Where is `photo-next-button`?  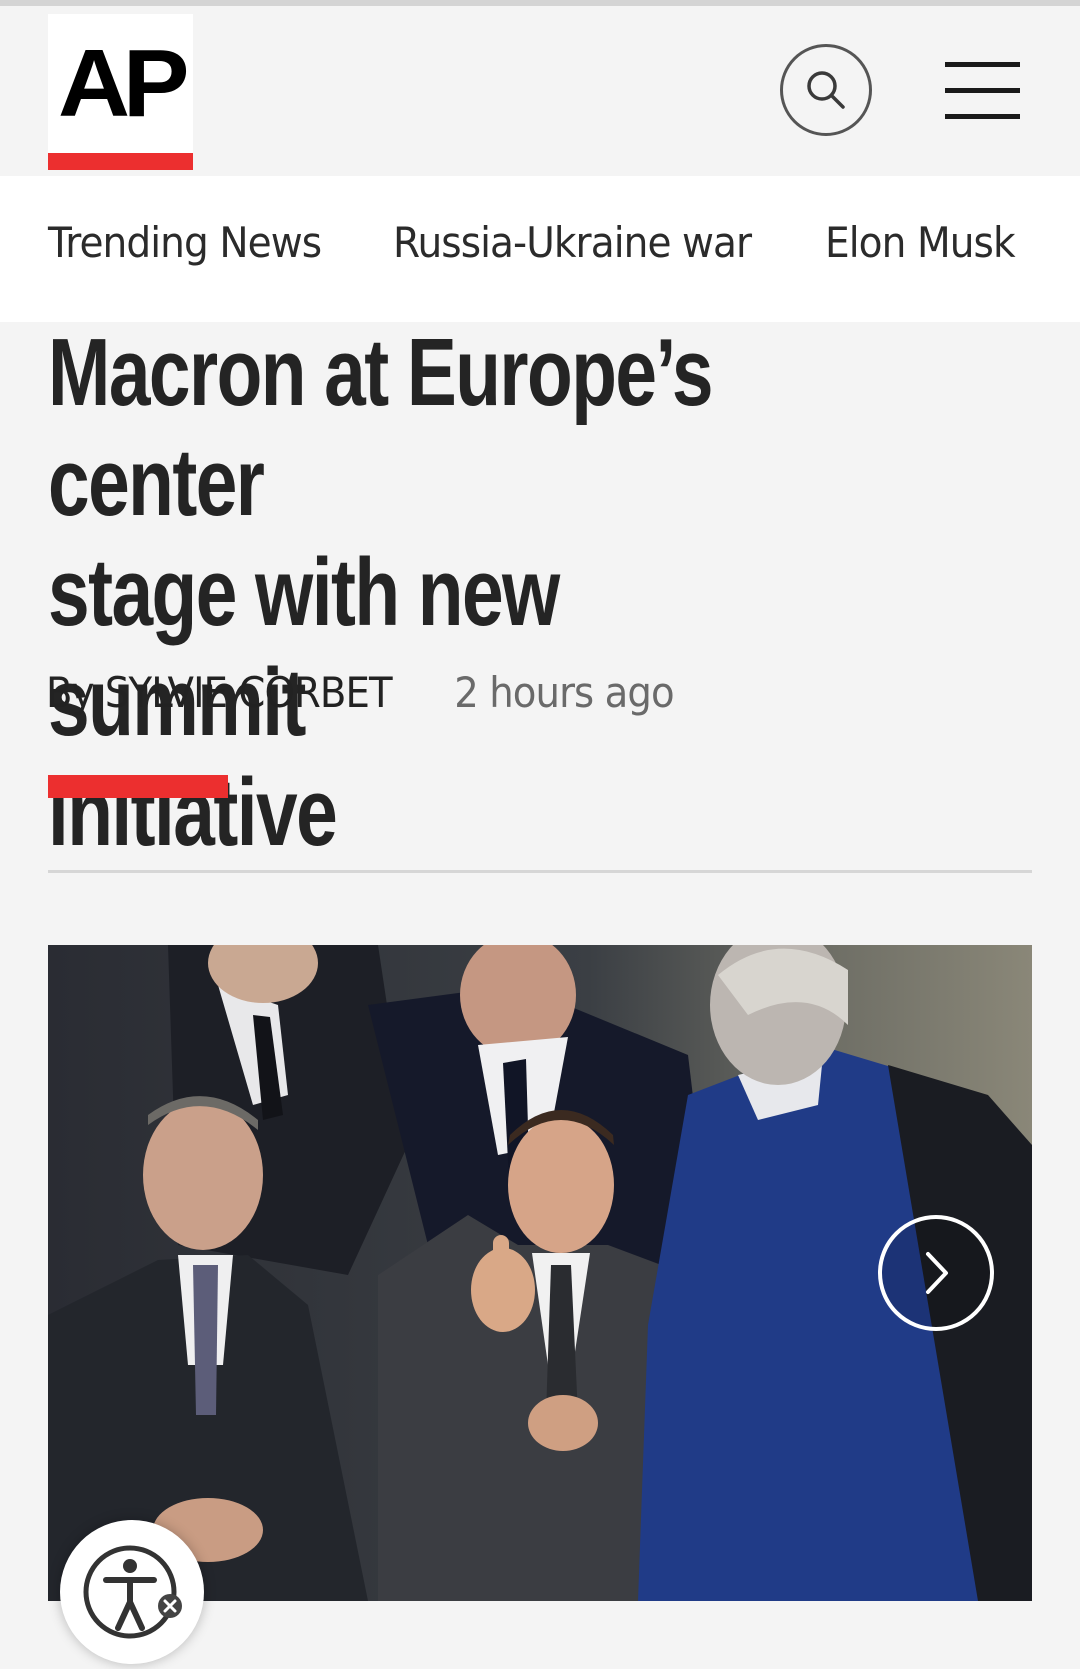
photo-next-button is located at coordinates (936, 1273).